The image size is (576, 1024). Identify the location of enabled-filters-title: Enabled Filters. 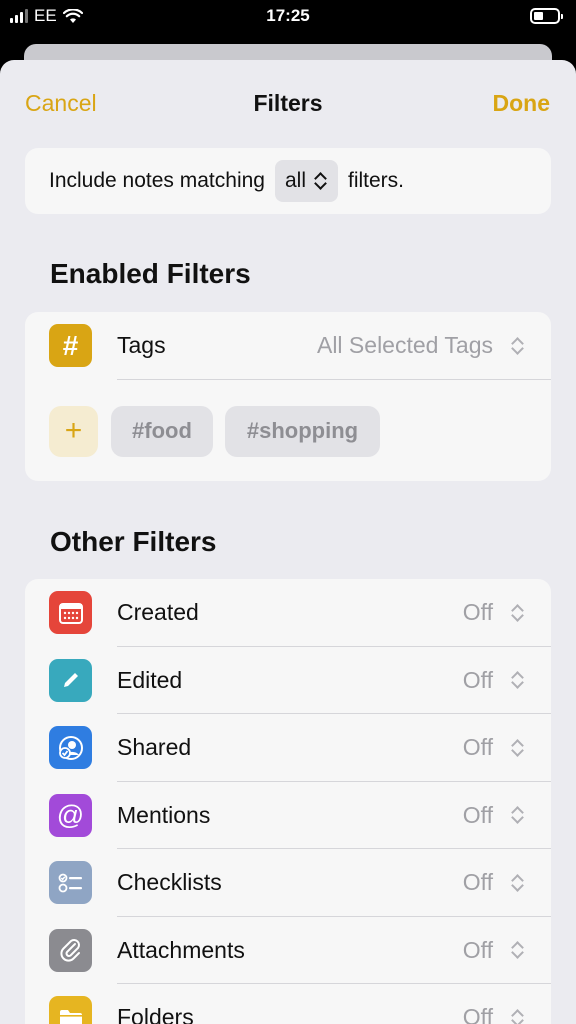
(150, 273).